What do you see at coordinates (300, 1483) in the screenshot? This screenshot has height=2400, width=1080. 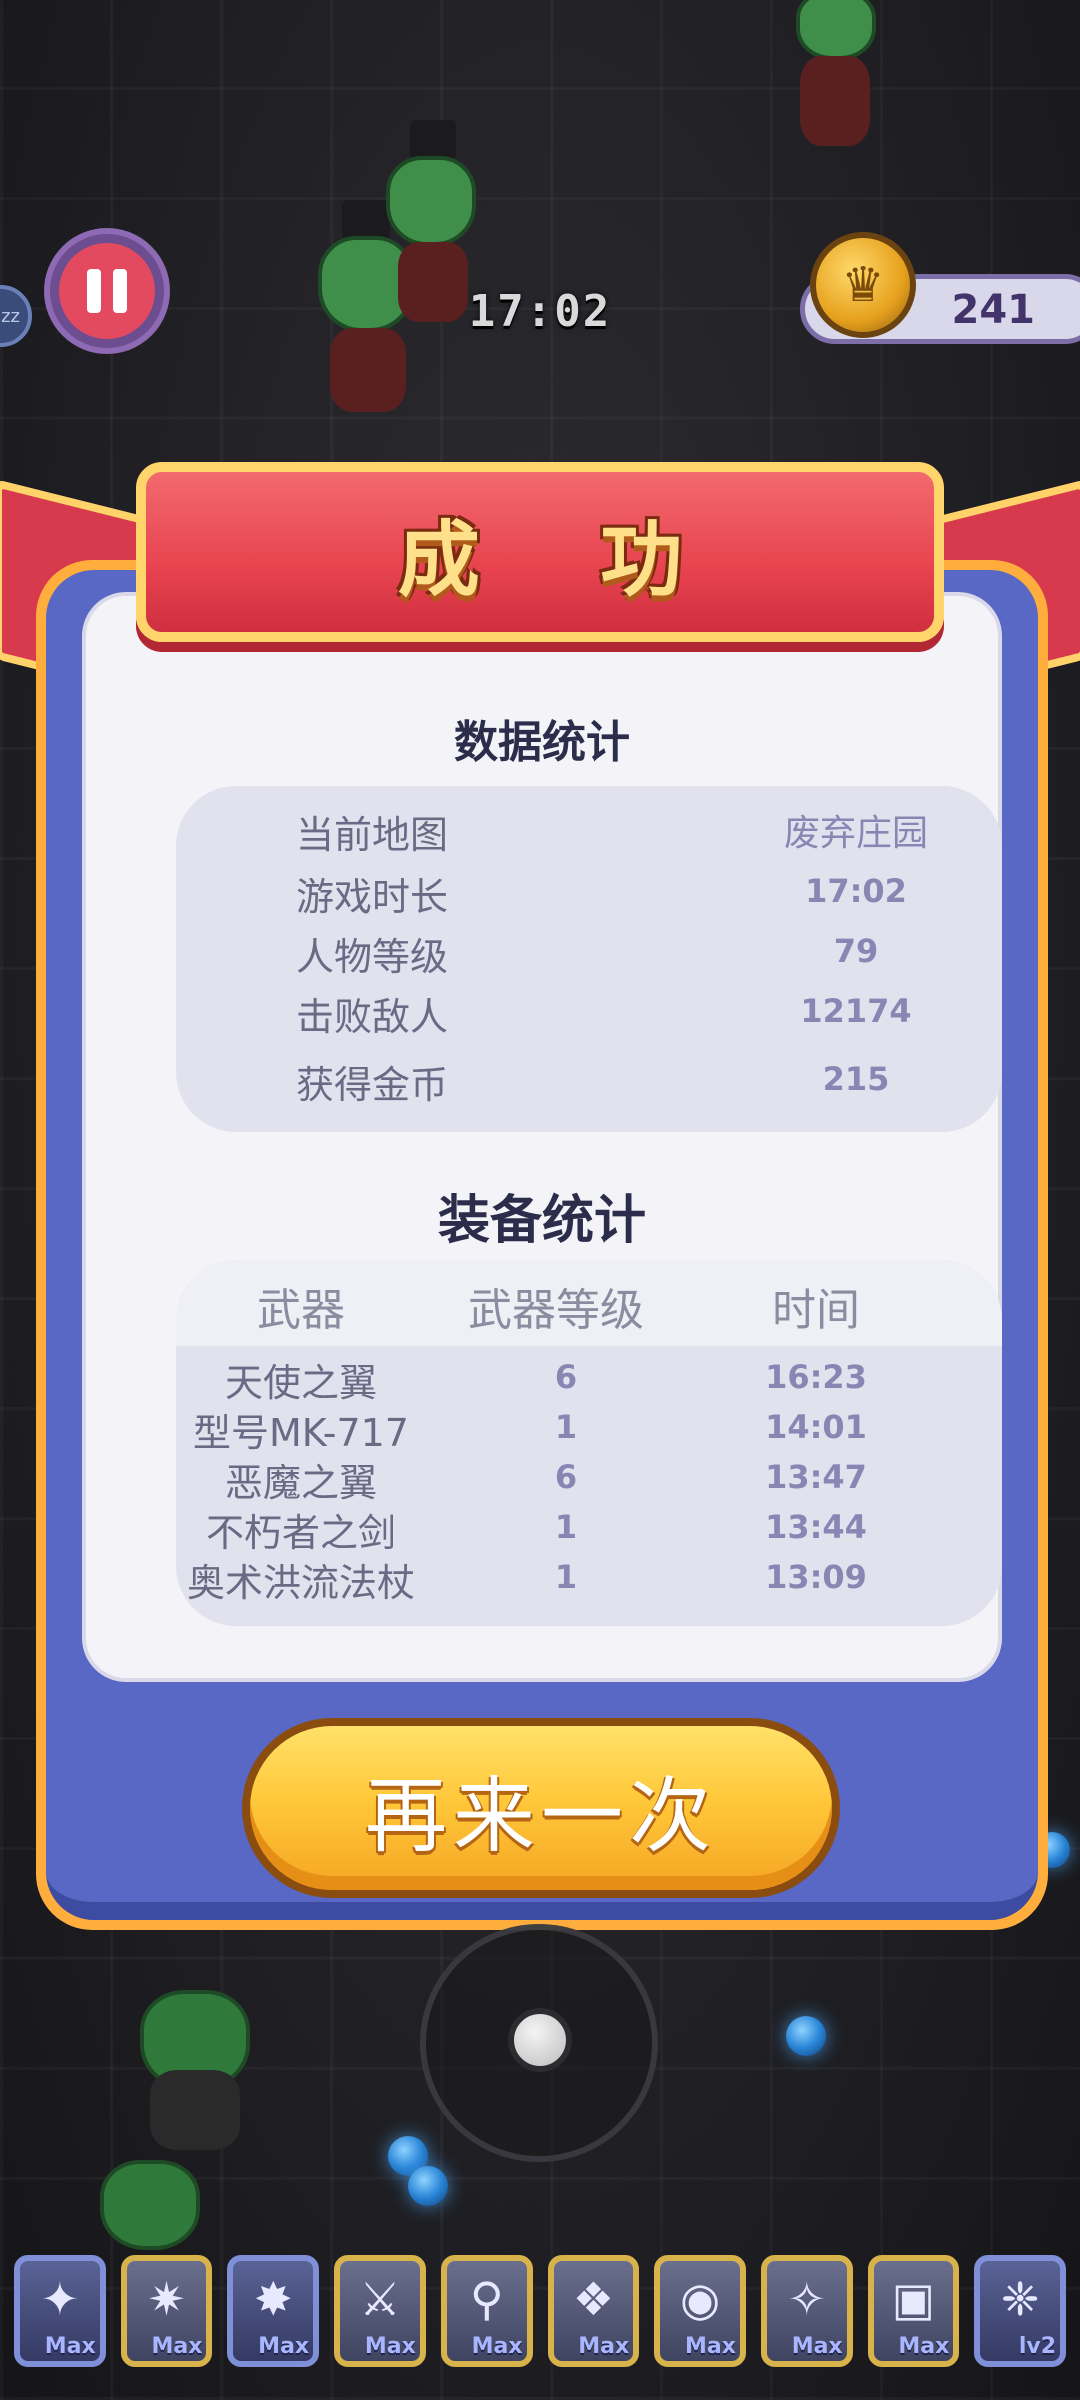 I see `equip-name: 恶魔之翼` at bounding box center [300, 1483].